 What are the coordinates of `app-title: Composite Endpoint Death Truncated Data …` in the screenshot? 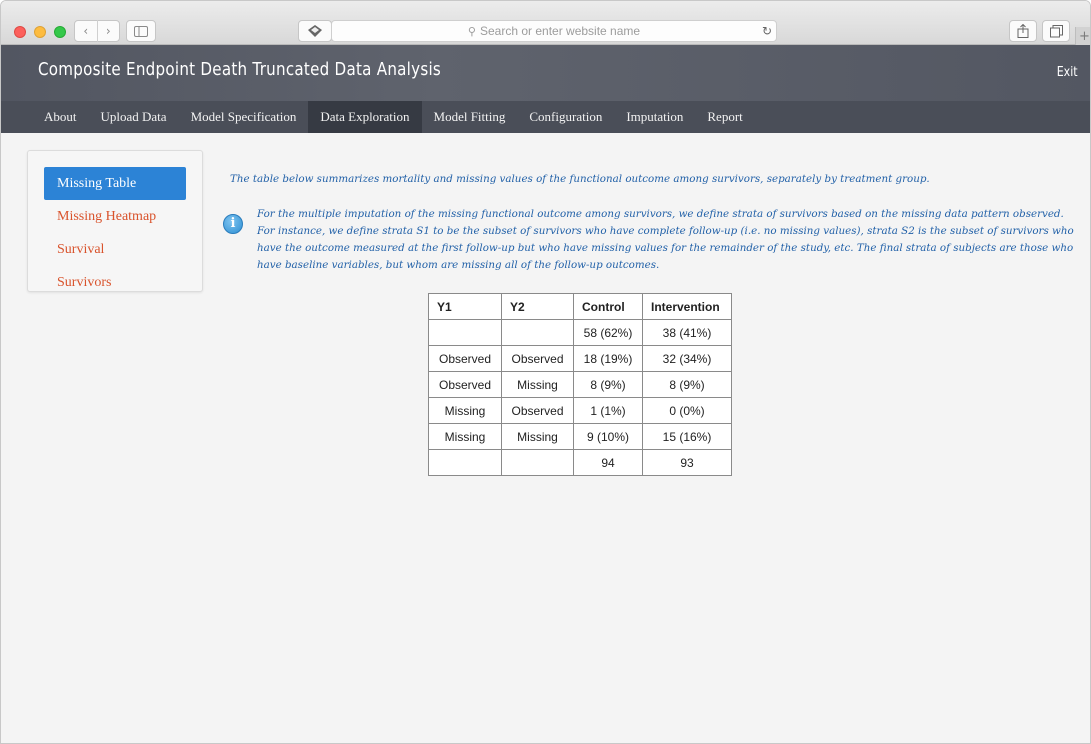 It's located at (240, 69).